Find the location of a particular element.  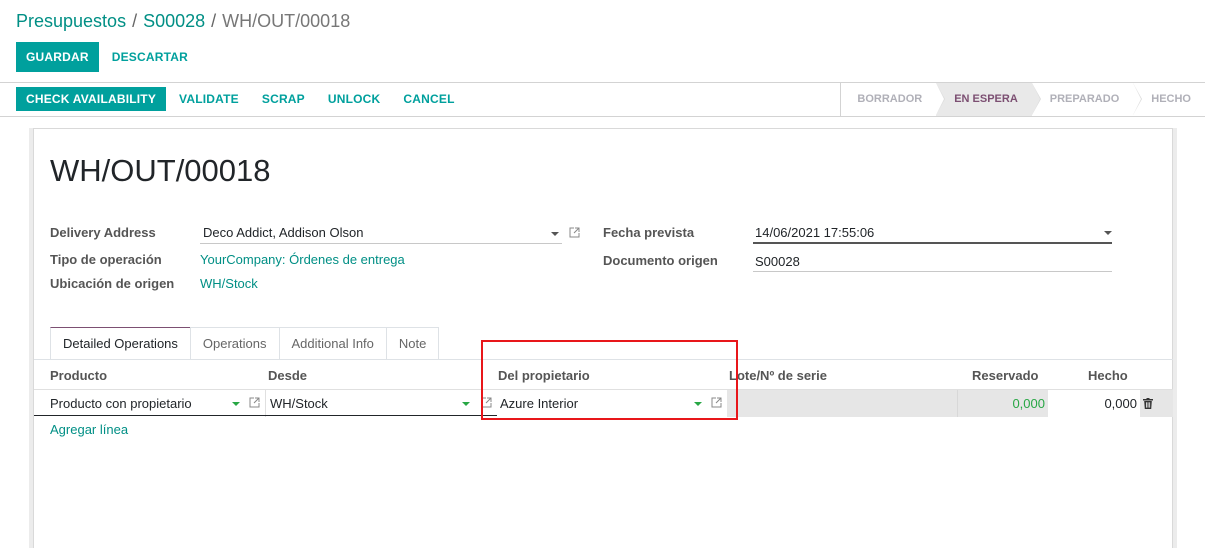

source-location-label: Ubicación de origen is located at coordinates (112, 283).